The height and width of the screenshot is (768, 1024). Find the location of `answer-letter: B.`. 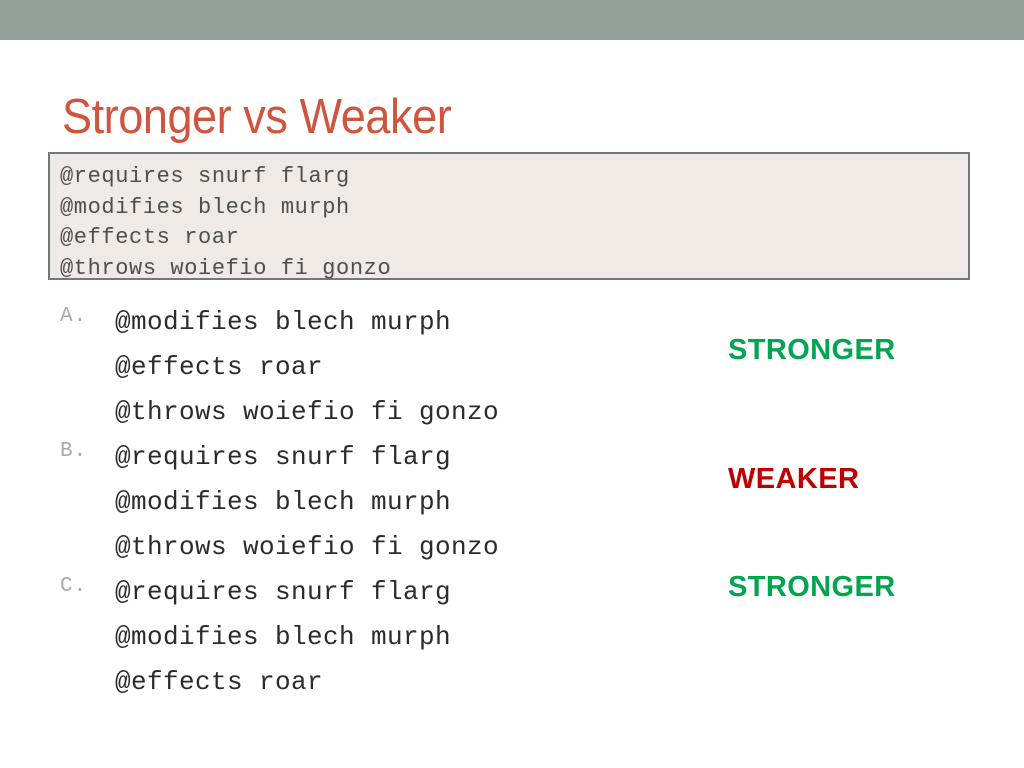

answer-letter: B. is located at coordinates (74, 451).